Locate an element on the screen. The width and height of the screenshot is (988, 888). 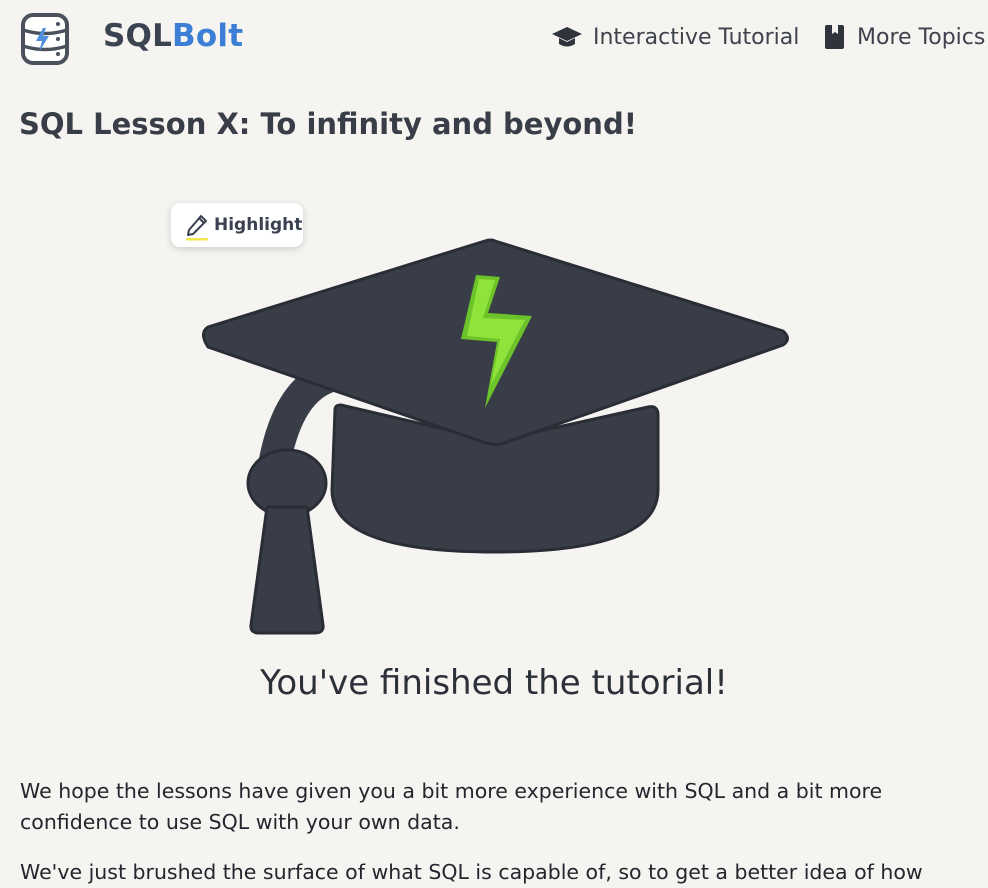
nav-interactive-tutorial: Interactive Tutorial is located at coordinates (675, 37).